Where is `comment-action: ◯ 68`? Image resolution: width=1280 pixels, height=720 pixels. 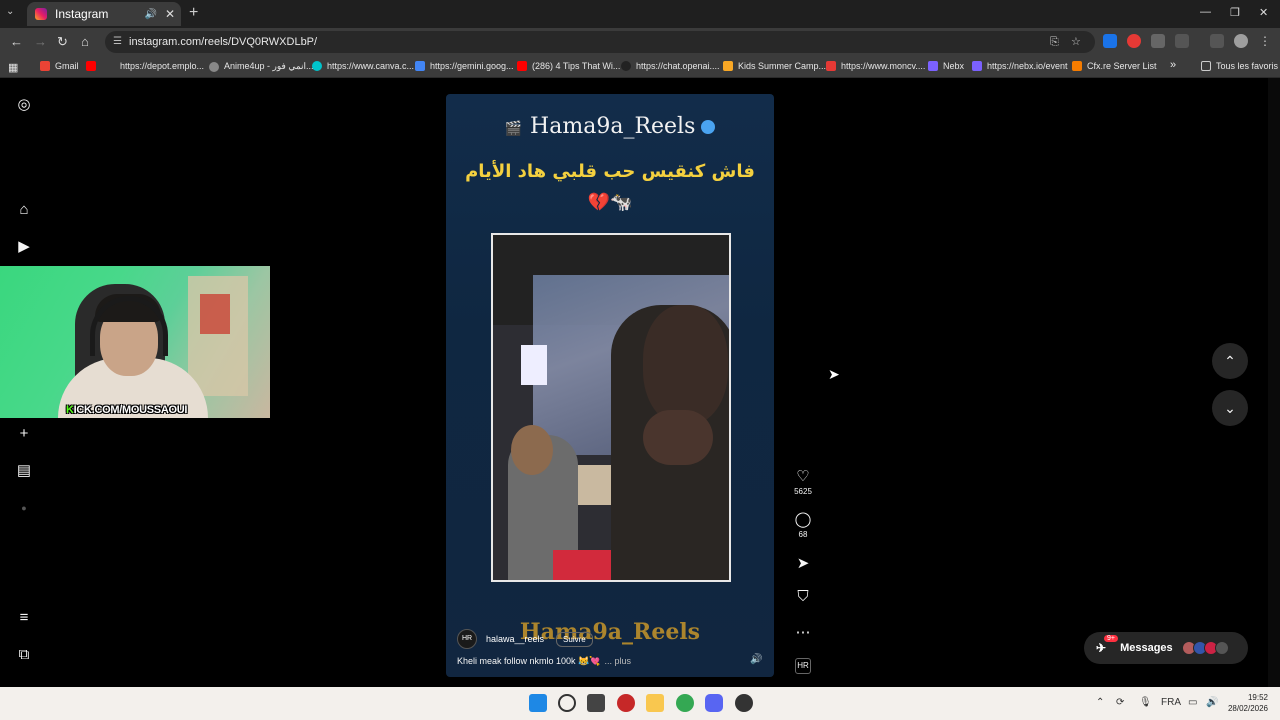
comment-action: ◯ 68 is located at coordinates (803, 524).